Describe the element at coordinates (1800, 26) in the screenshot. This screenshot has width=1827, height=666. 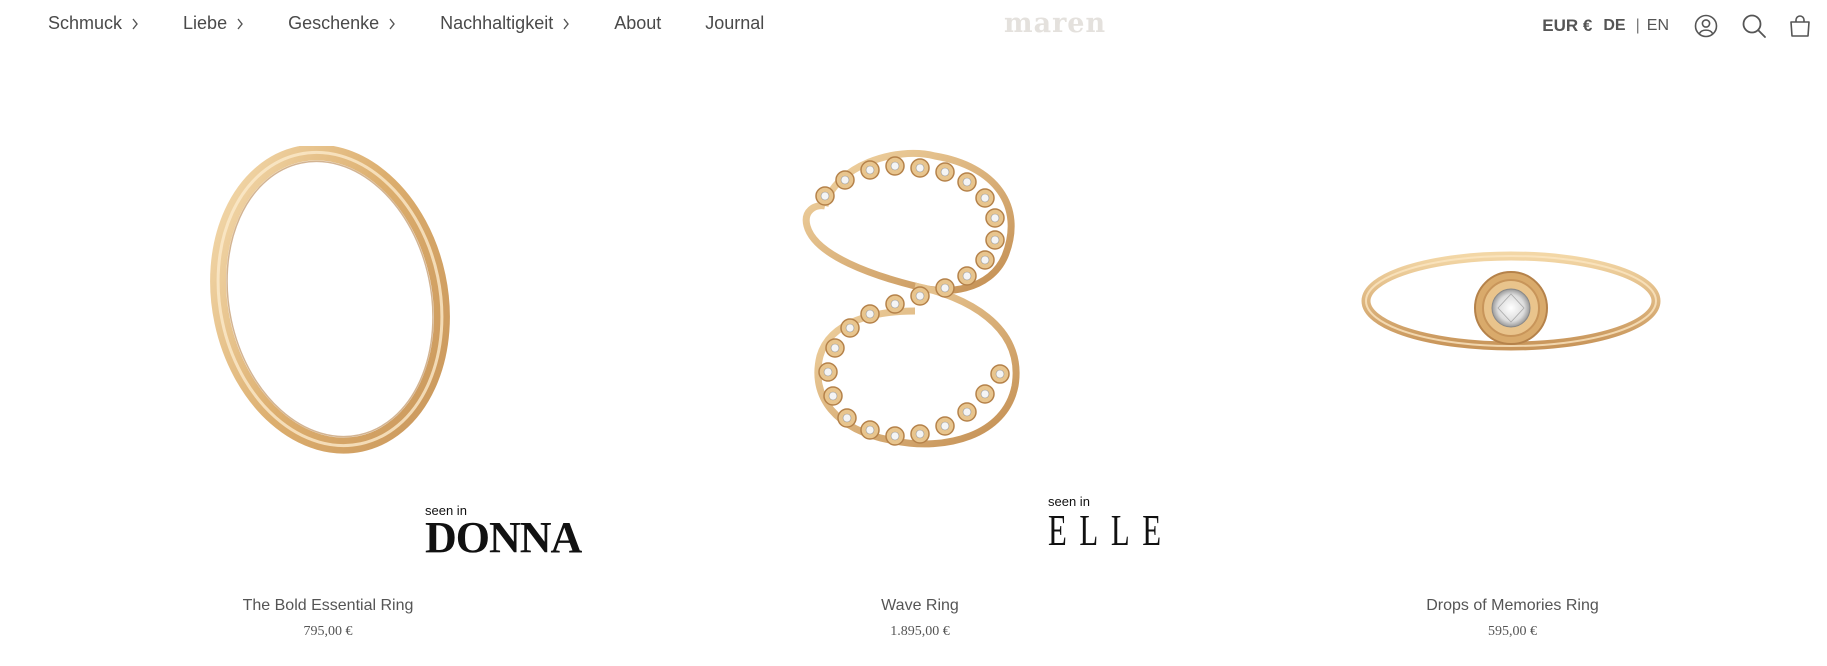
I see `cart-icon` at that location.